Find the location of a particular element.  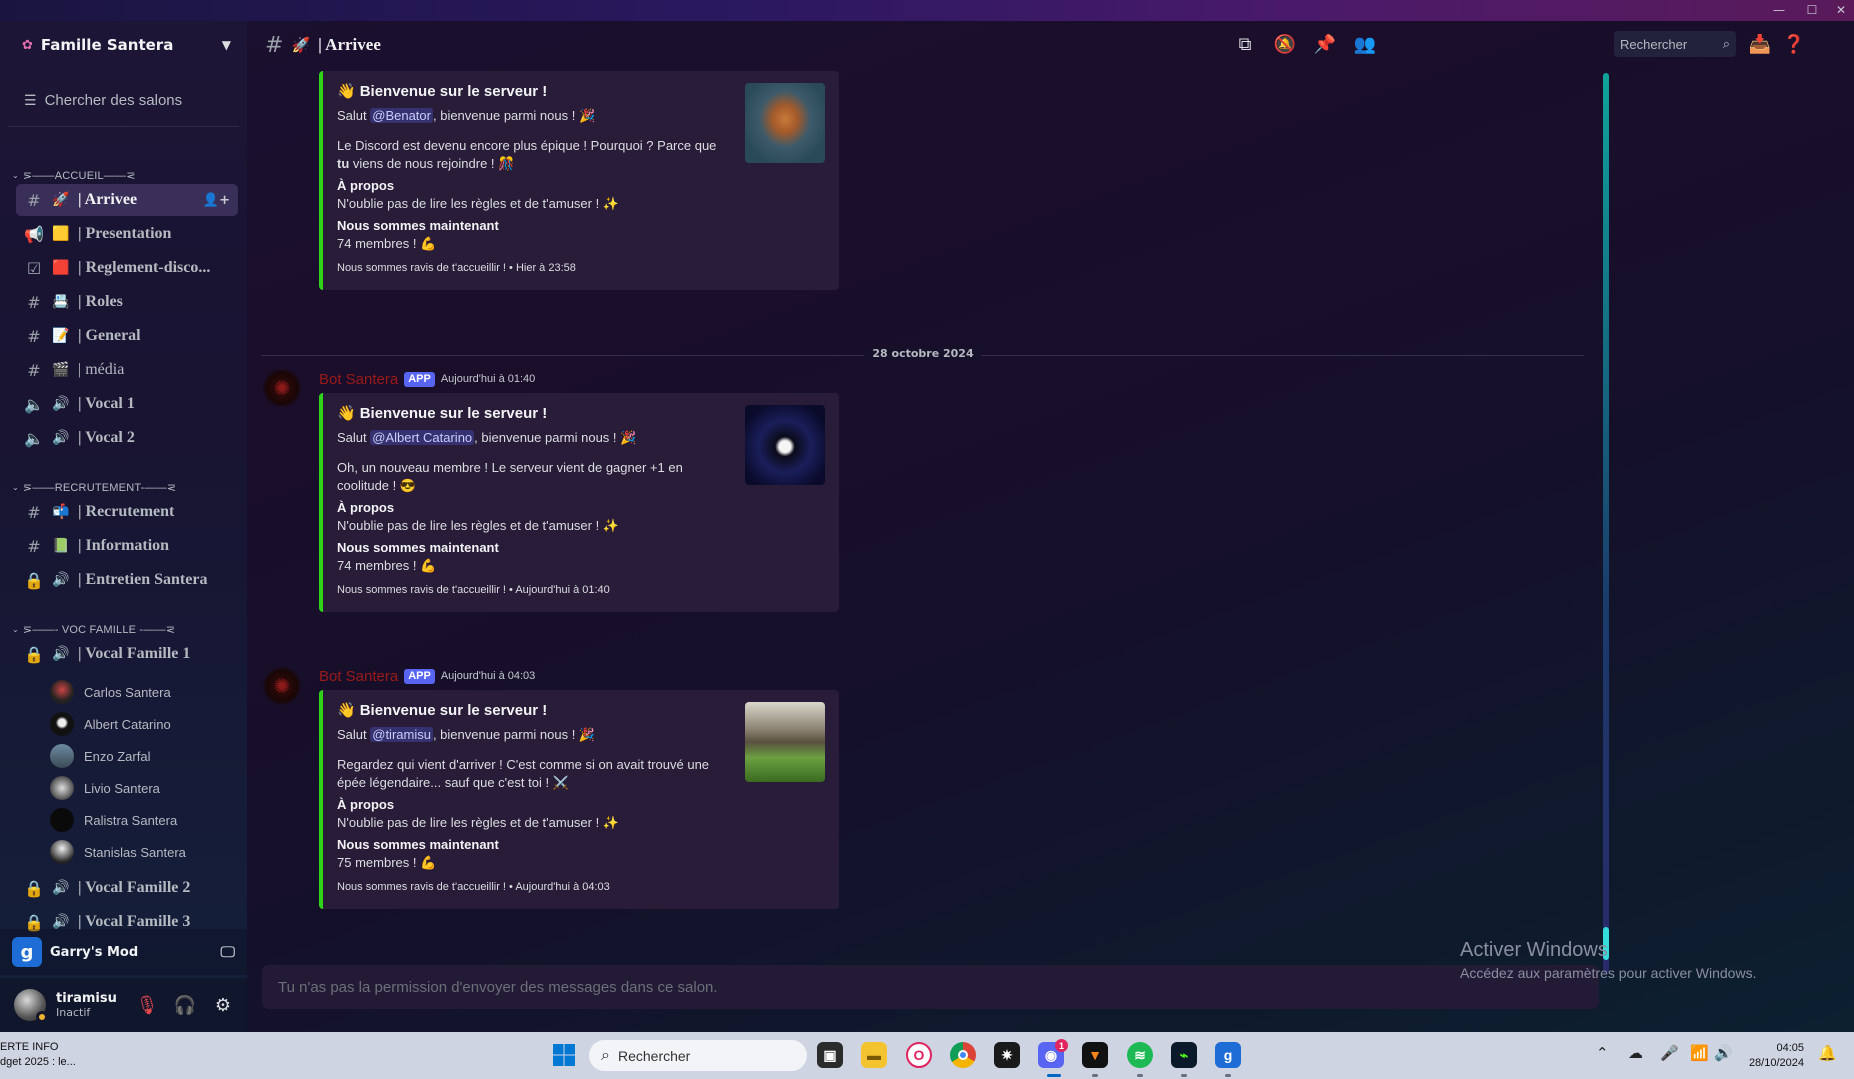

category-recrutement: ⌄ ⋝——RECRUTEMENT-——⋜ is located at coordinates (94, 487).